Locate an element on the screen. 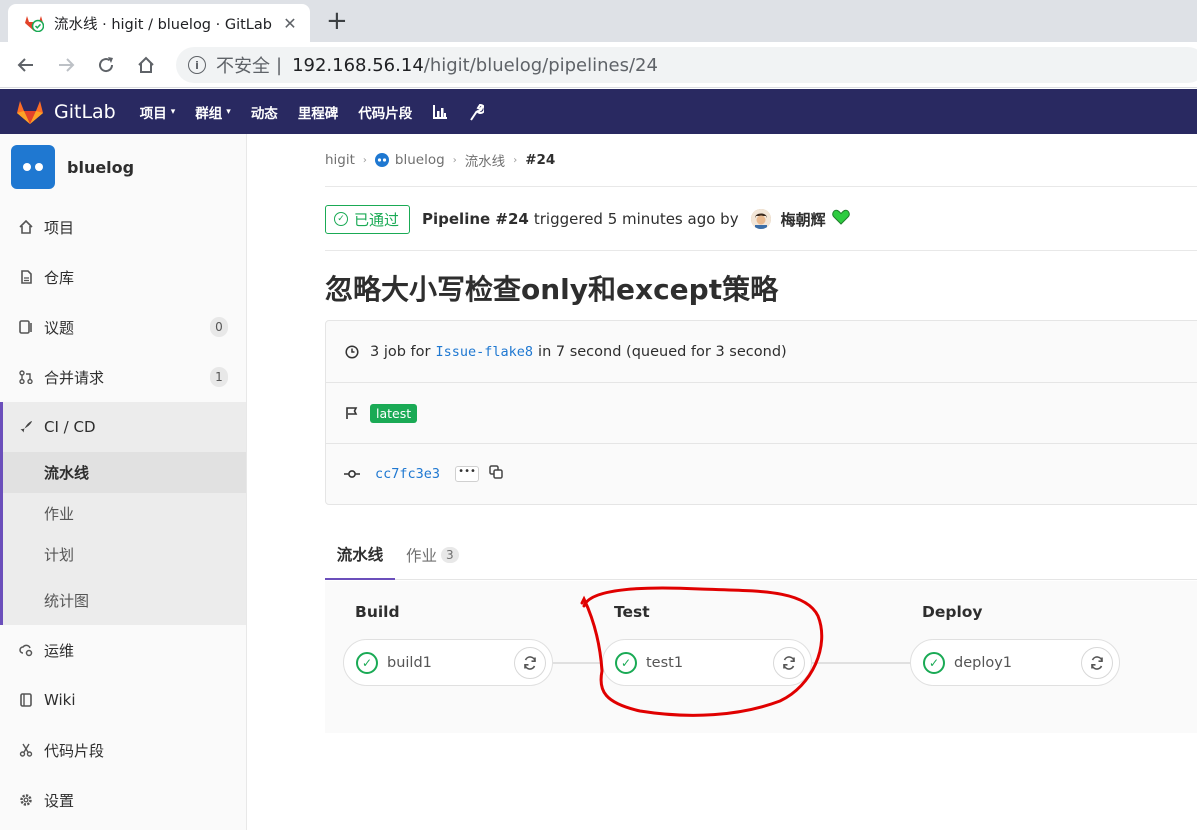 This screenshot has width=1197, height=830. nav-milestones: 里程碑 is located at coordinates (318, 112).